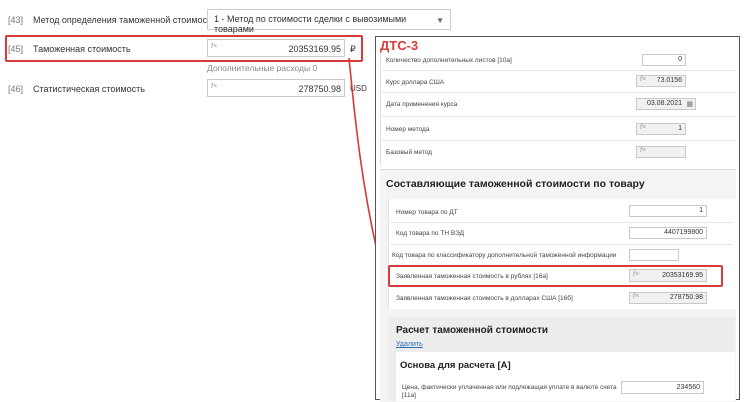  Describe the element at coordinates (415, 82) in the screenshot. I see `usd-rate-label: Курс доллара США` at that location.